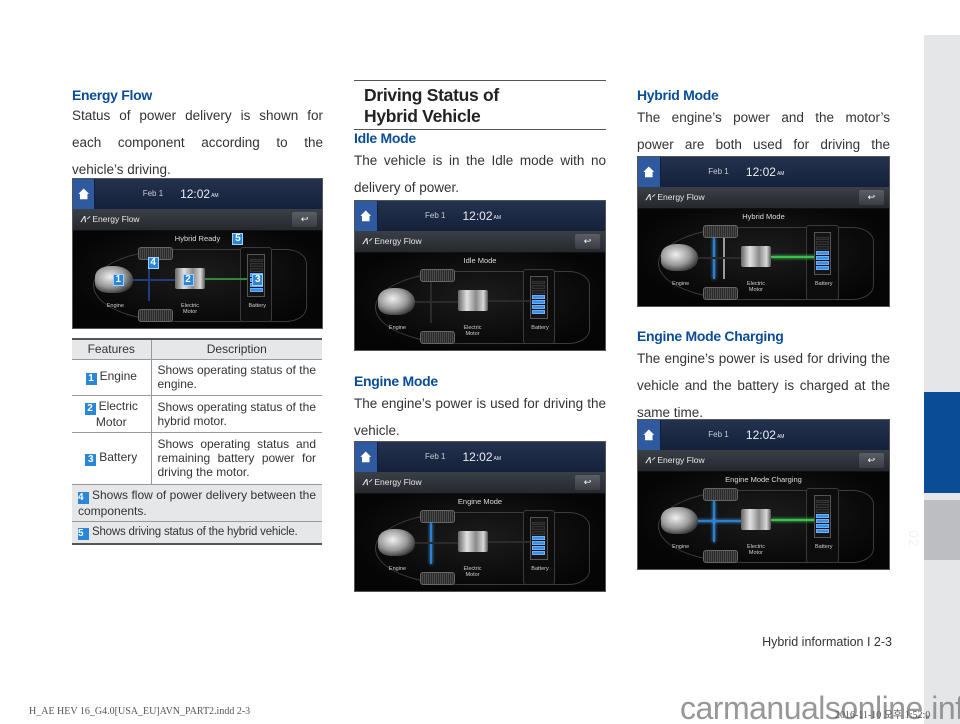  Describe the element at coordinates (197, 349) in the screenshot. I see `table-header-row: Features Description` at that location.